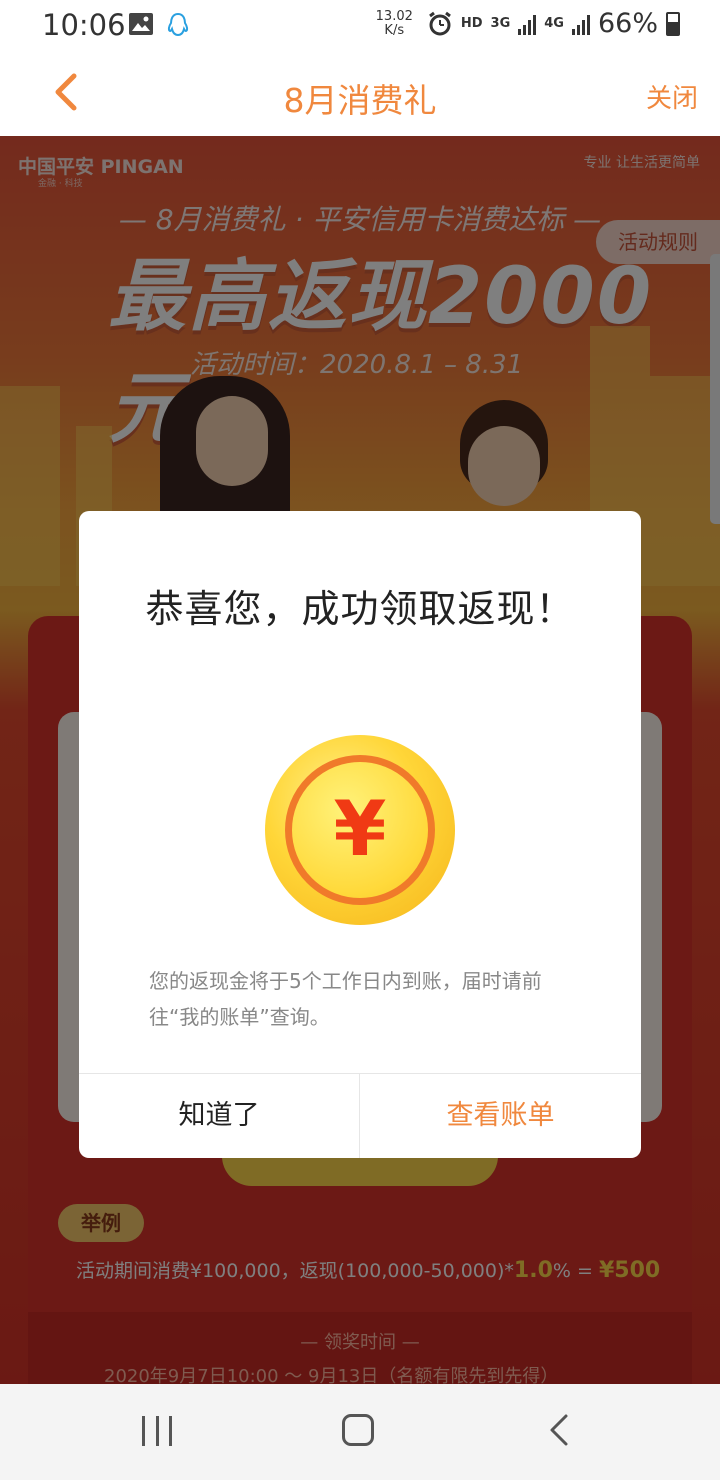 The width and height of the screenshot is (720, 1480). I want to click on page-title: 8月消费礼, so click(360, 100).